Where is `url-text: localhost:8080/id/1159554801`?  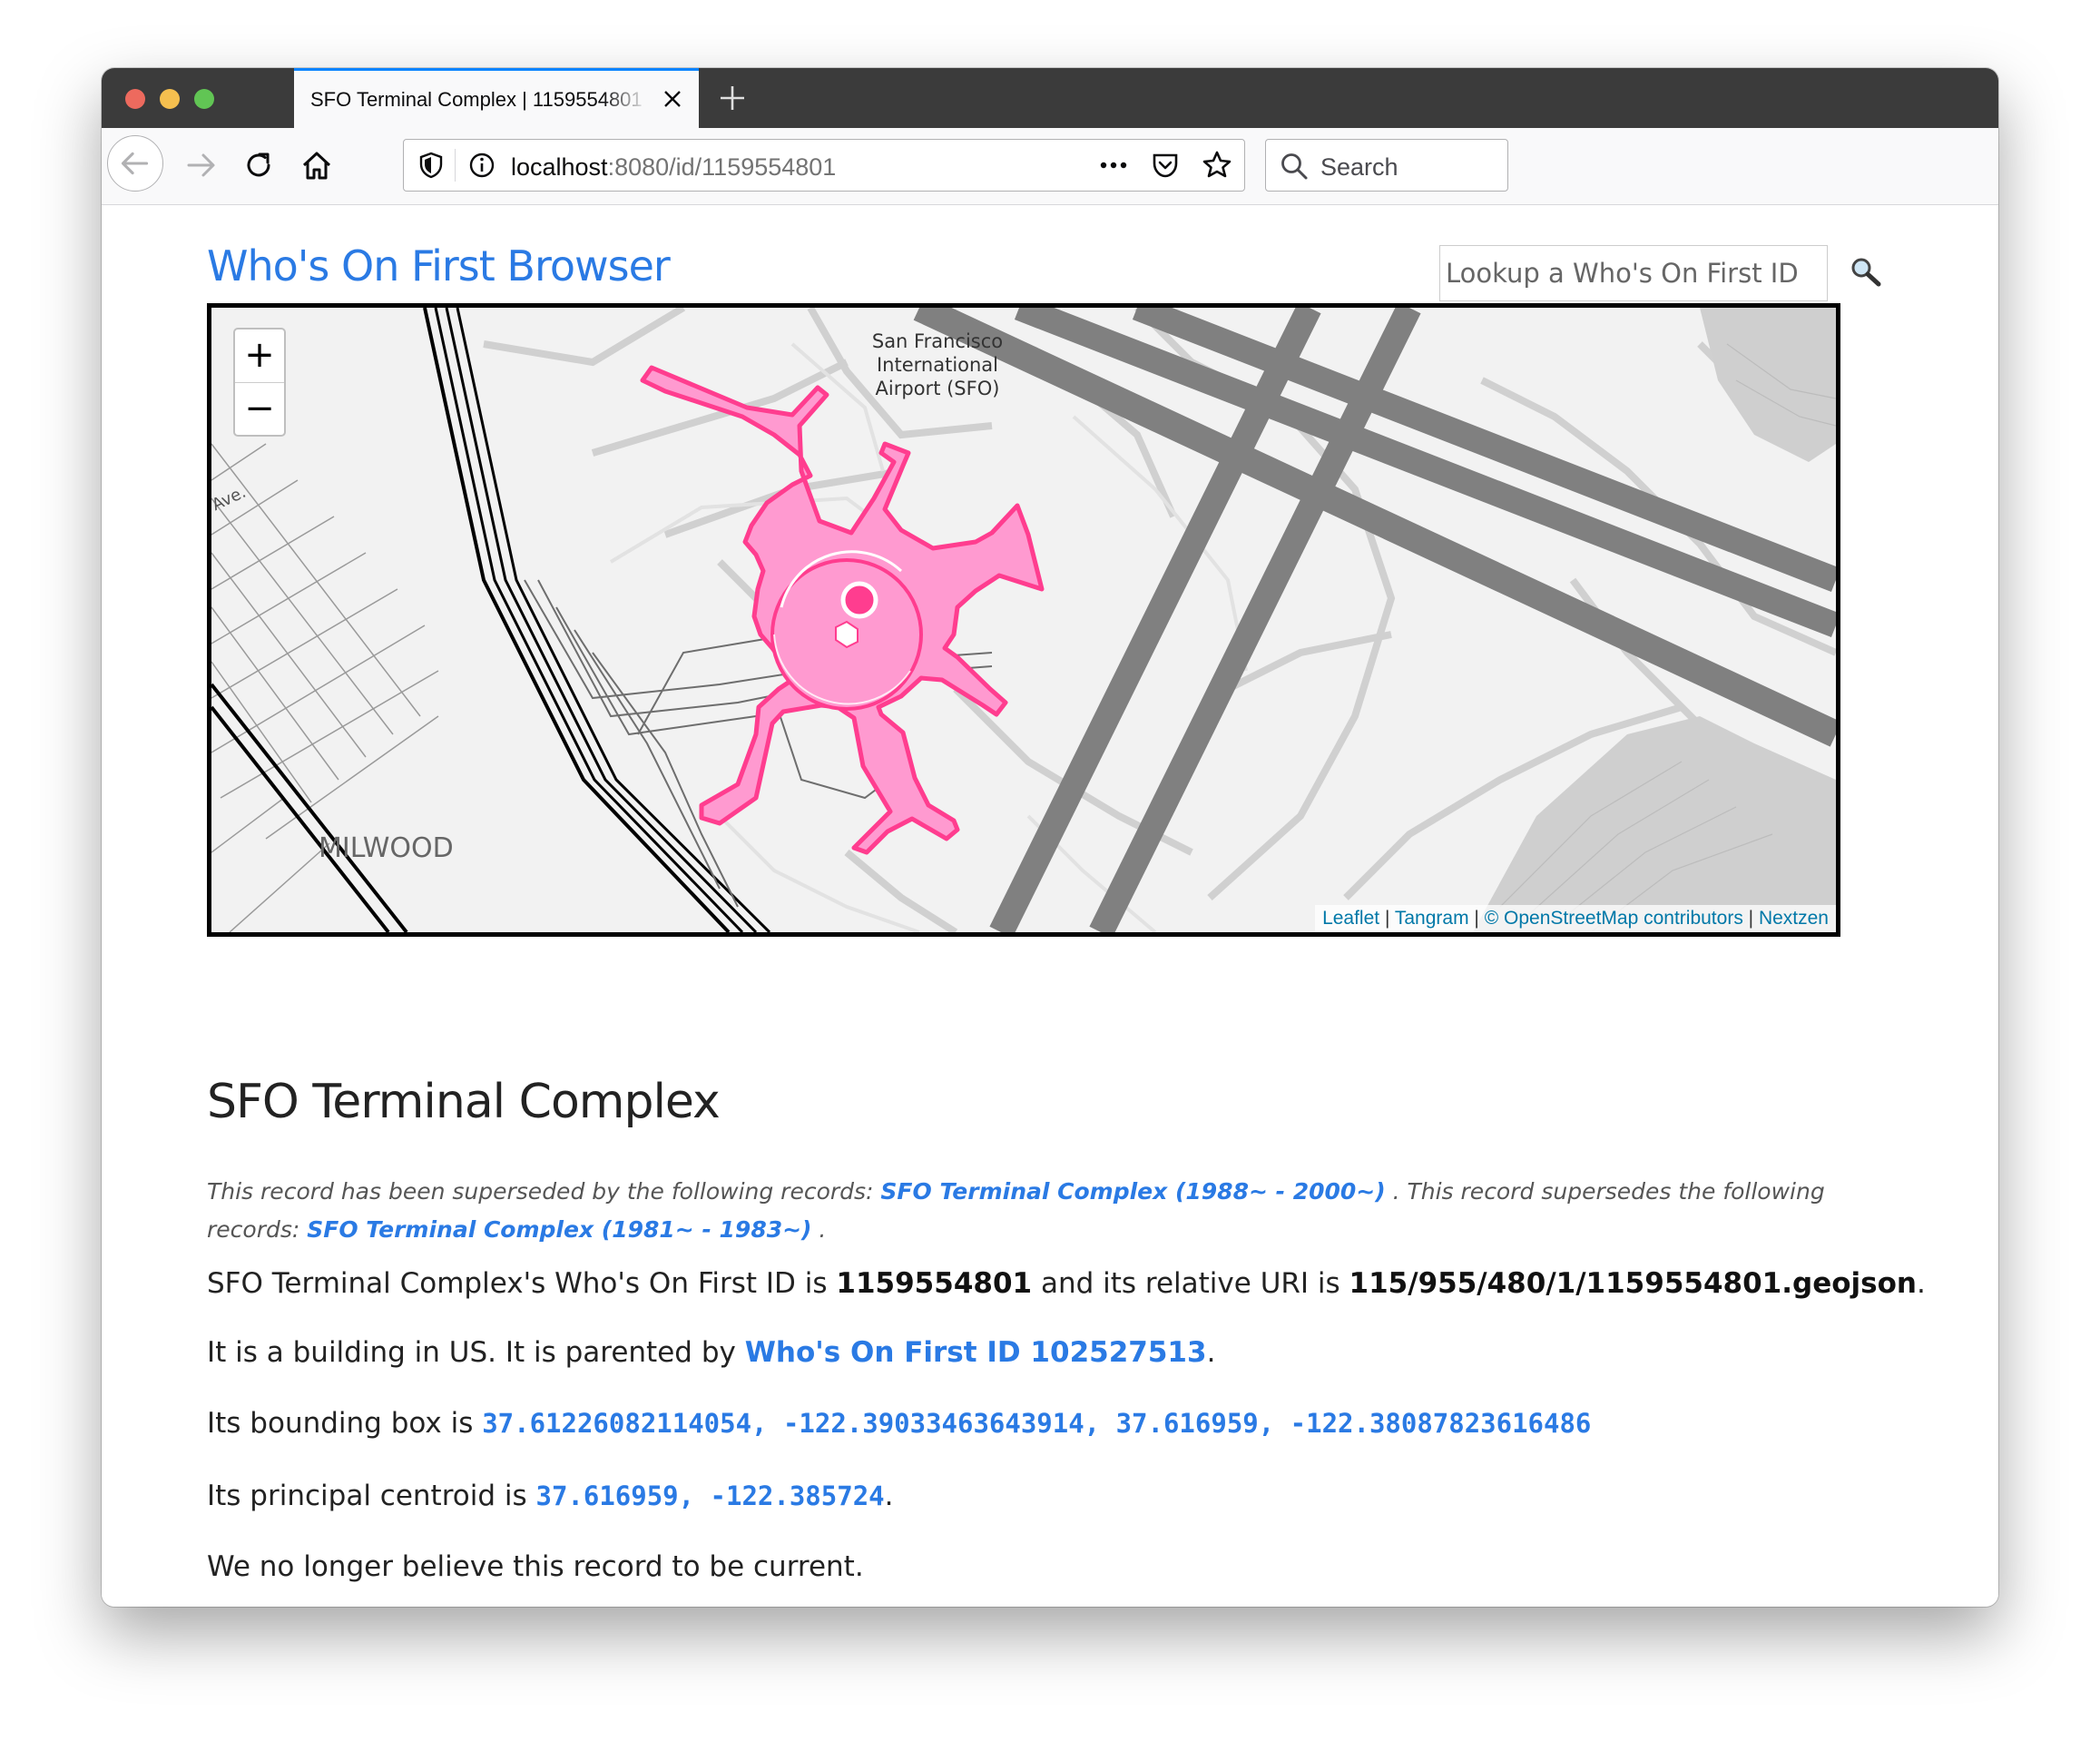 url-text: localhost:8080/id/1159554801 is located at coordinates (673, 167).